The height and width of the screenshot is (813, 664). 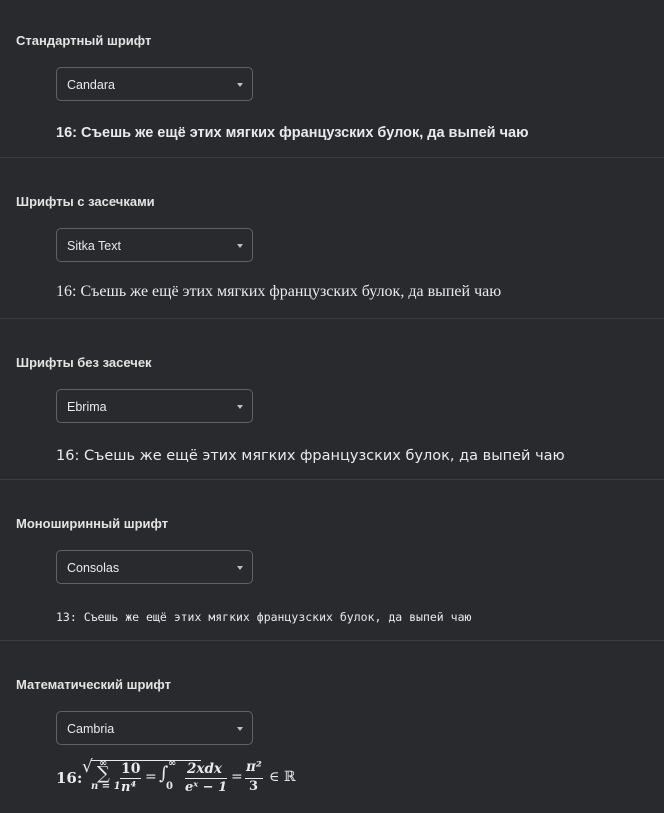 I want to click on select-value: Sitka Text, so click(x=94, y=246).